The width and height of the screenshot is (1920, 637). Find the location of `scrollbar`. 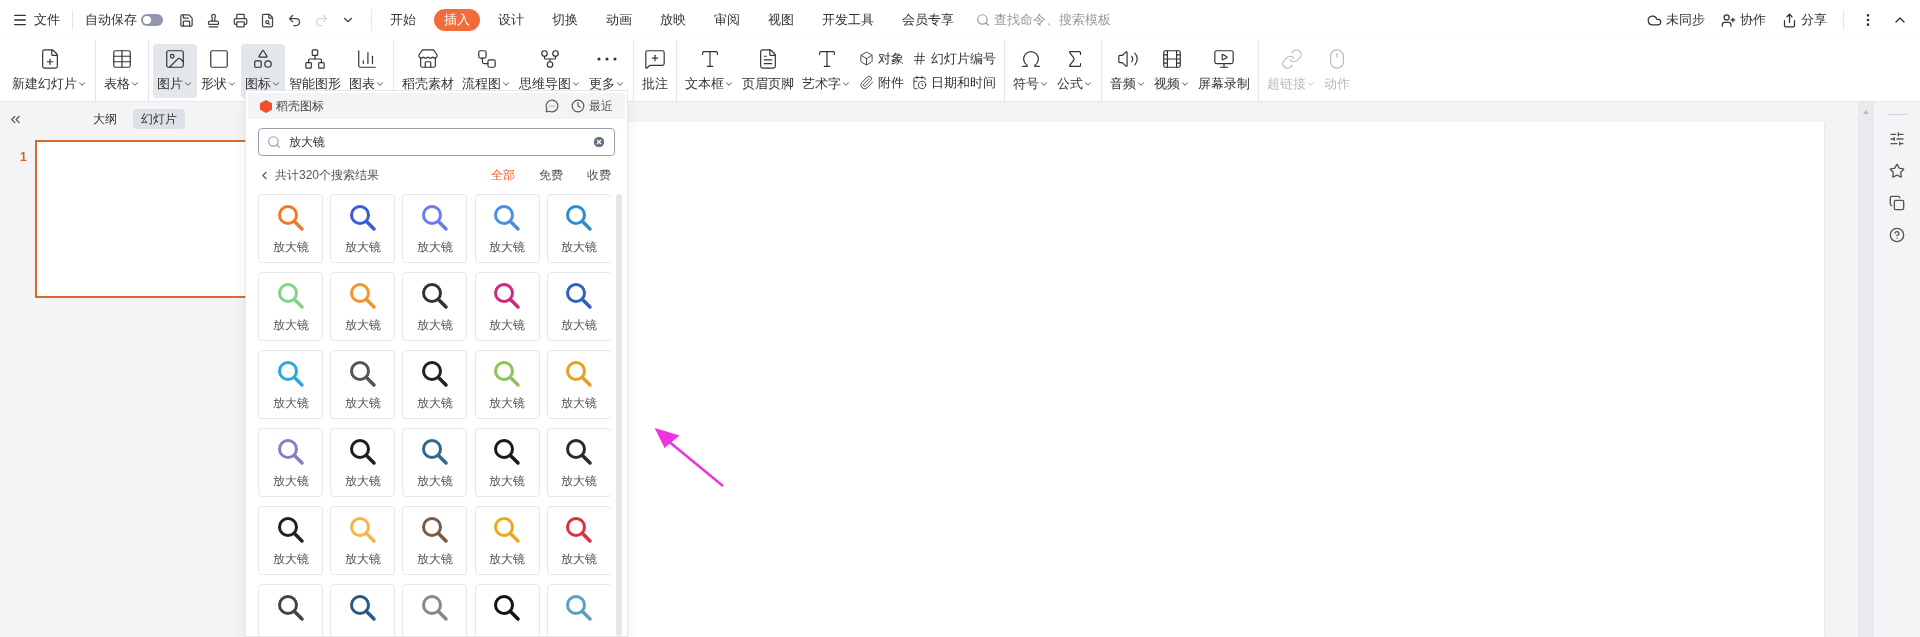

scrollbar is located at coordinates (1866, 369).